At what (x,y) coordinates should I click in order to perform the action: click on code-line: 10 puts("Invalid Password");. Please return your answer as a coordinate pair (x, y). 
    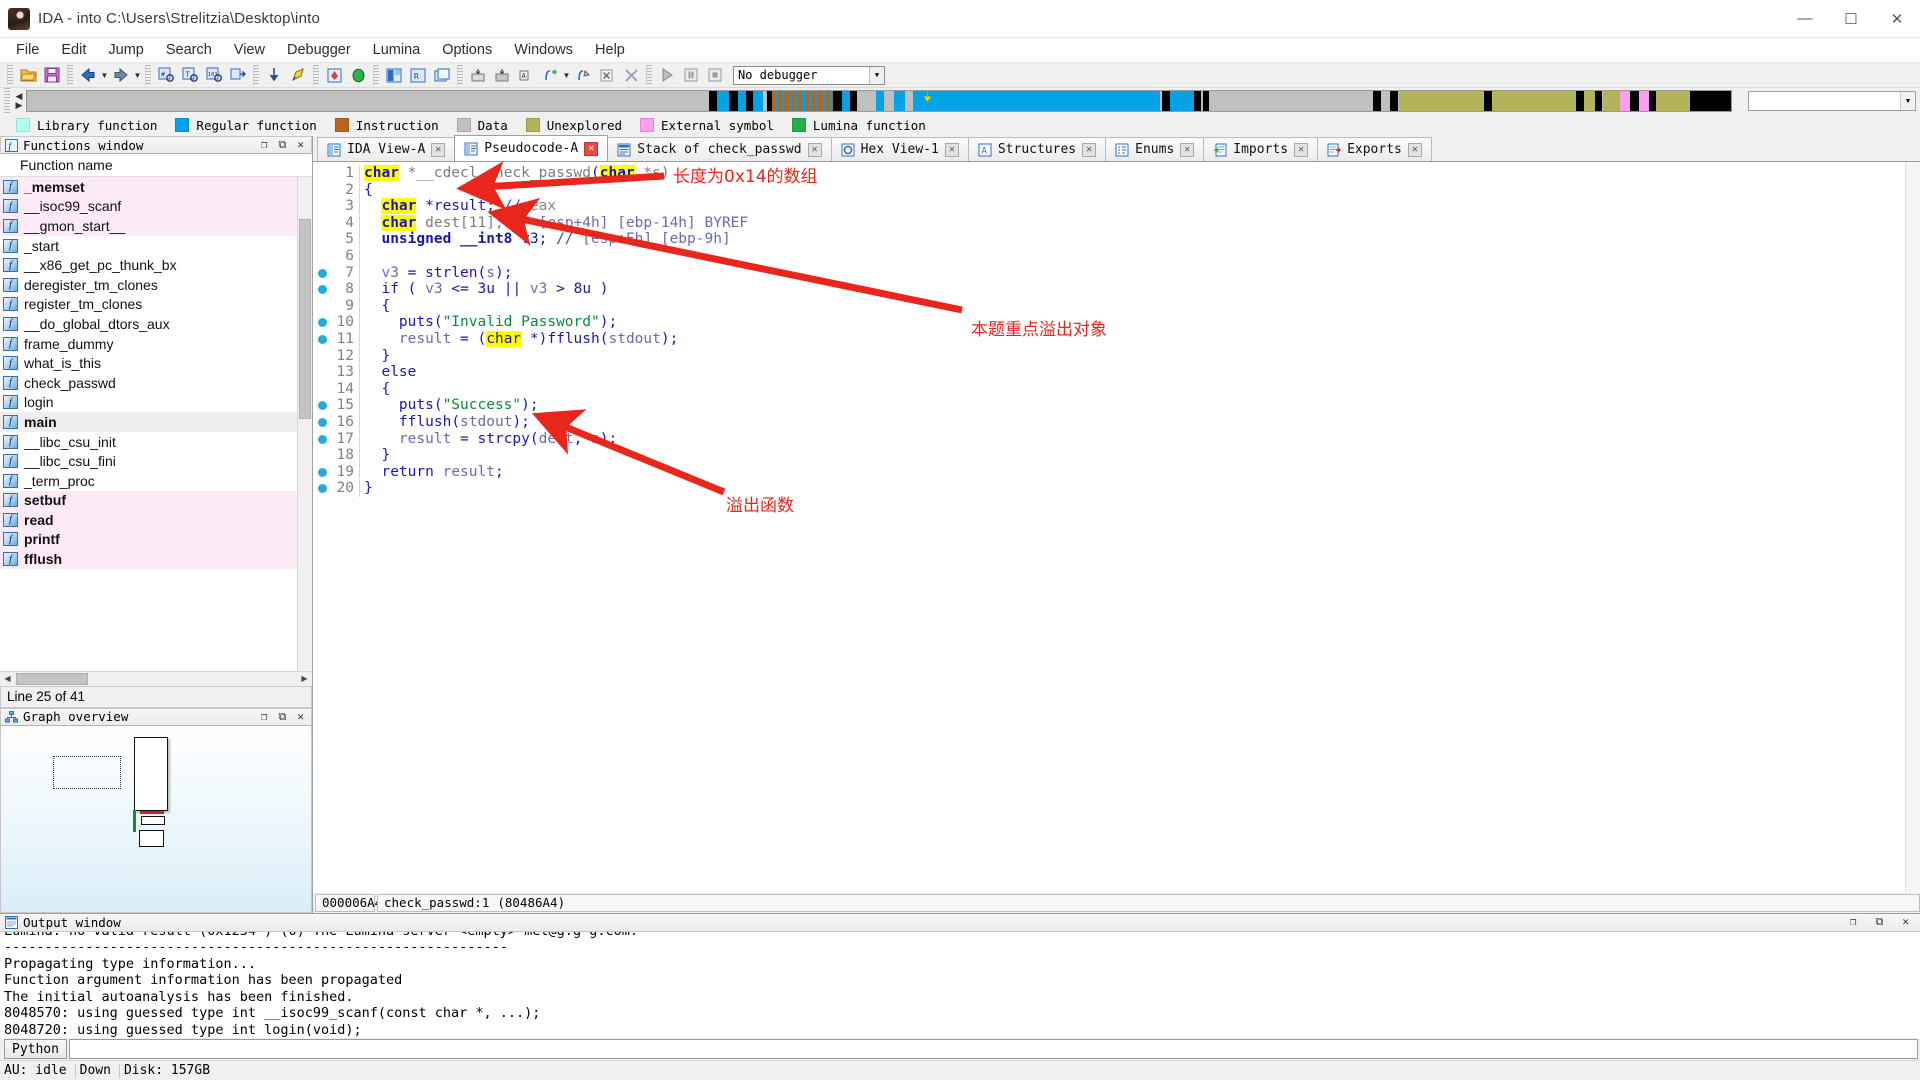
    Looking at the image, I should click on (1125, 322).